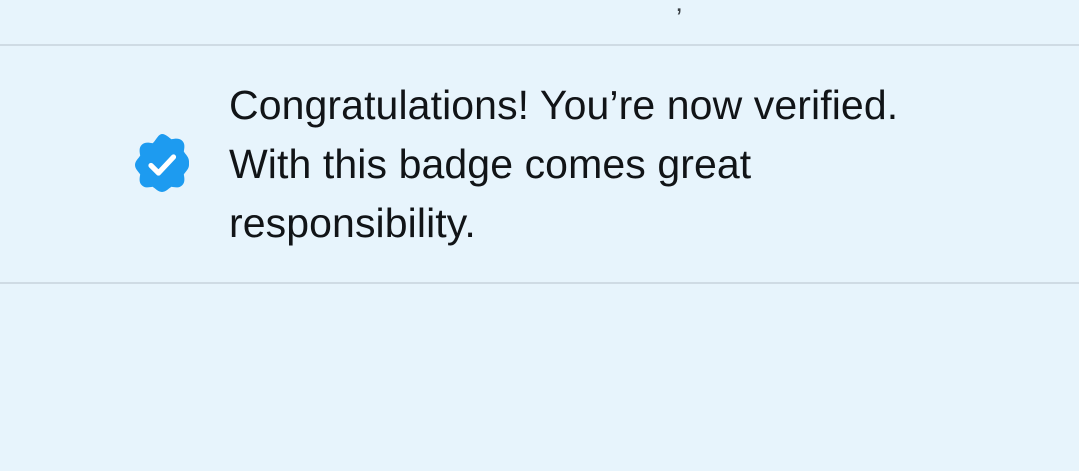  Describe the element at coordinates (162, 165) in the screenshot. I see `verified-badge-icon` at that location.